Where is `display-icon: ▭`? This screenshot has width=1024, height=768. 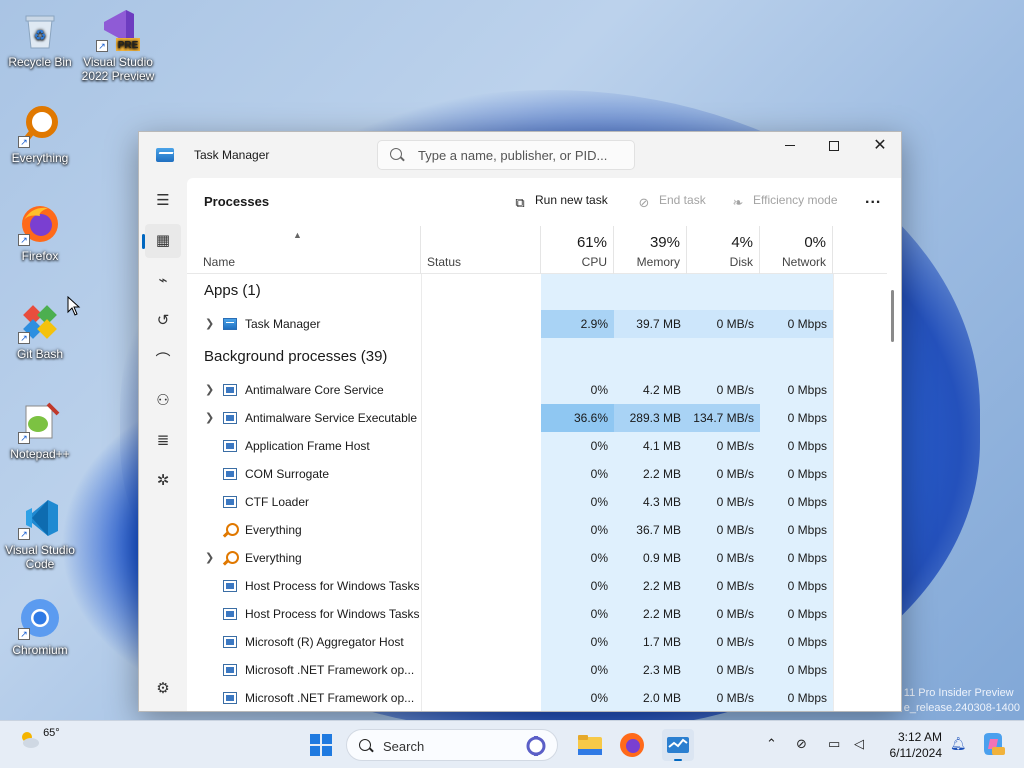
display-icon: ▭ is located at coordinates (834, 744).